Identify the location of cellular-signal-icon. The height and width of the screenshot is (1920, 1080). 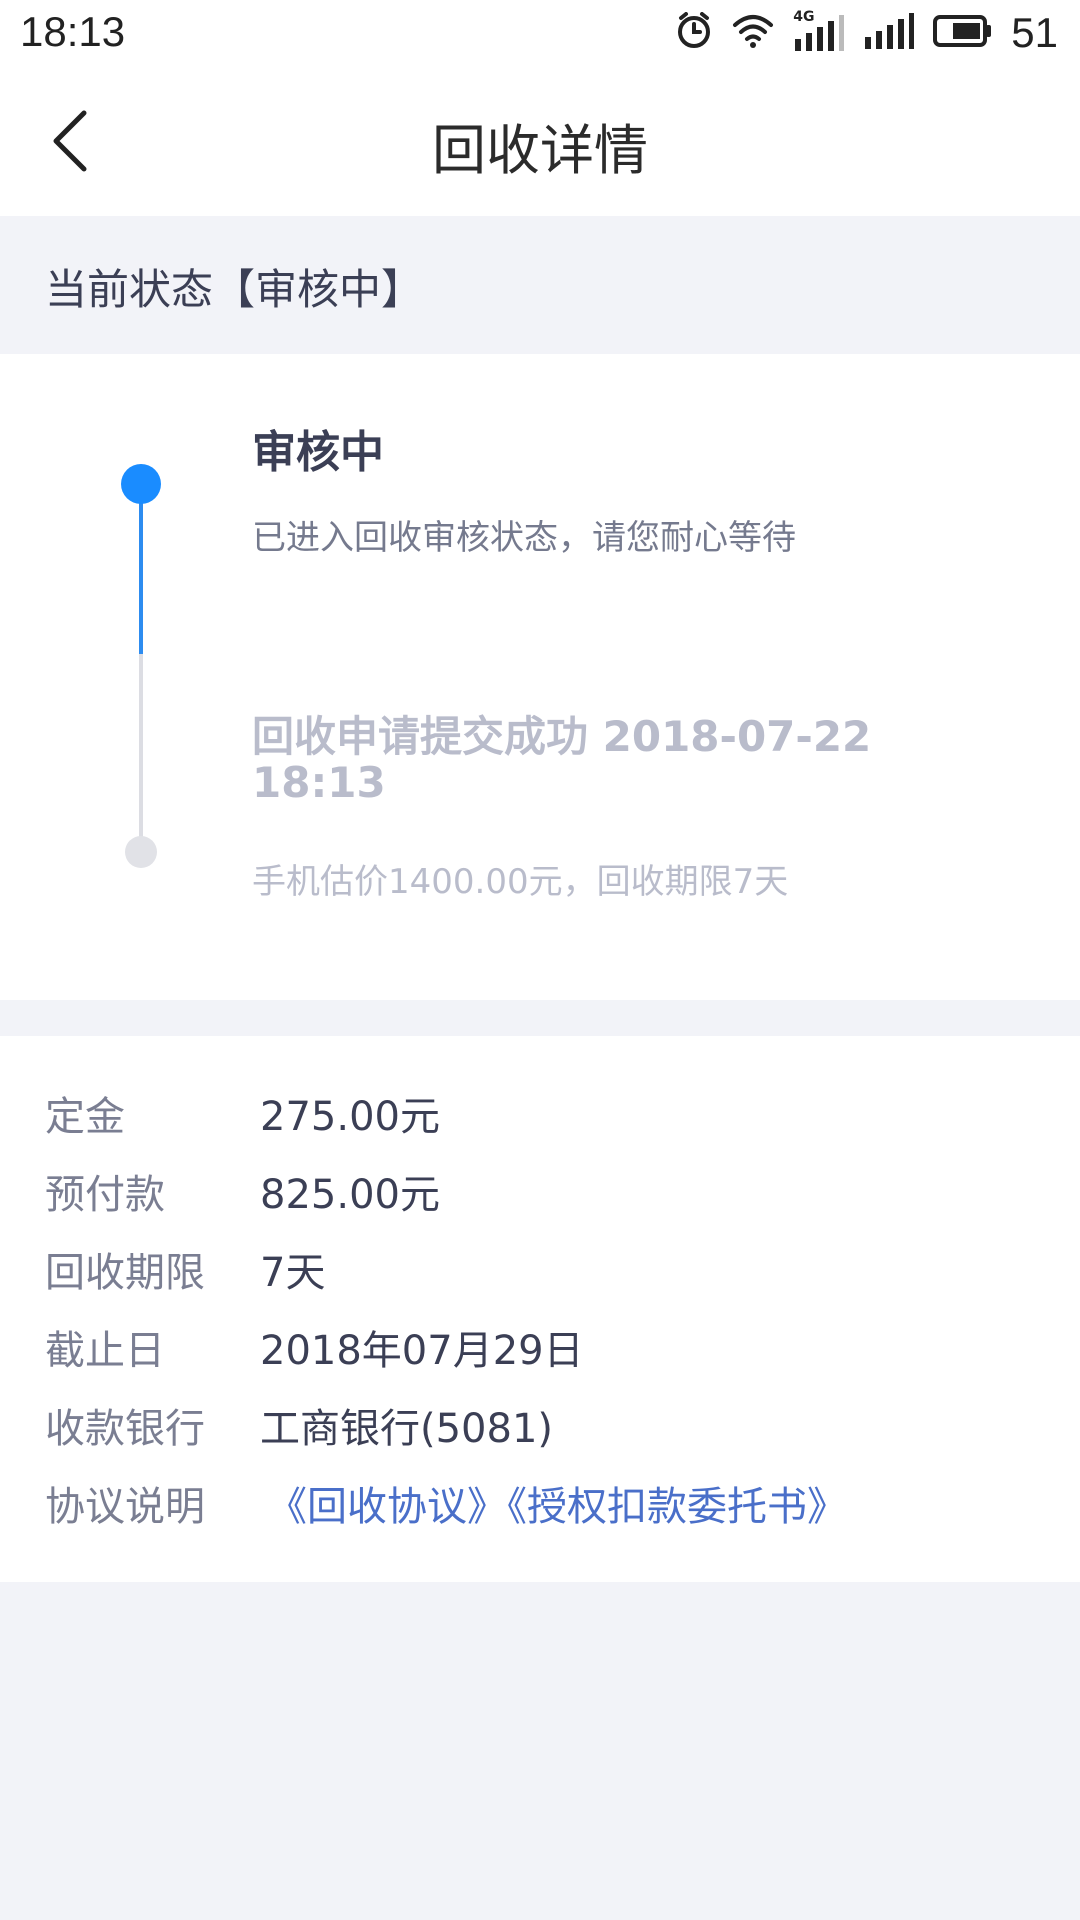
(889, 33).